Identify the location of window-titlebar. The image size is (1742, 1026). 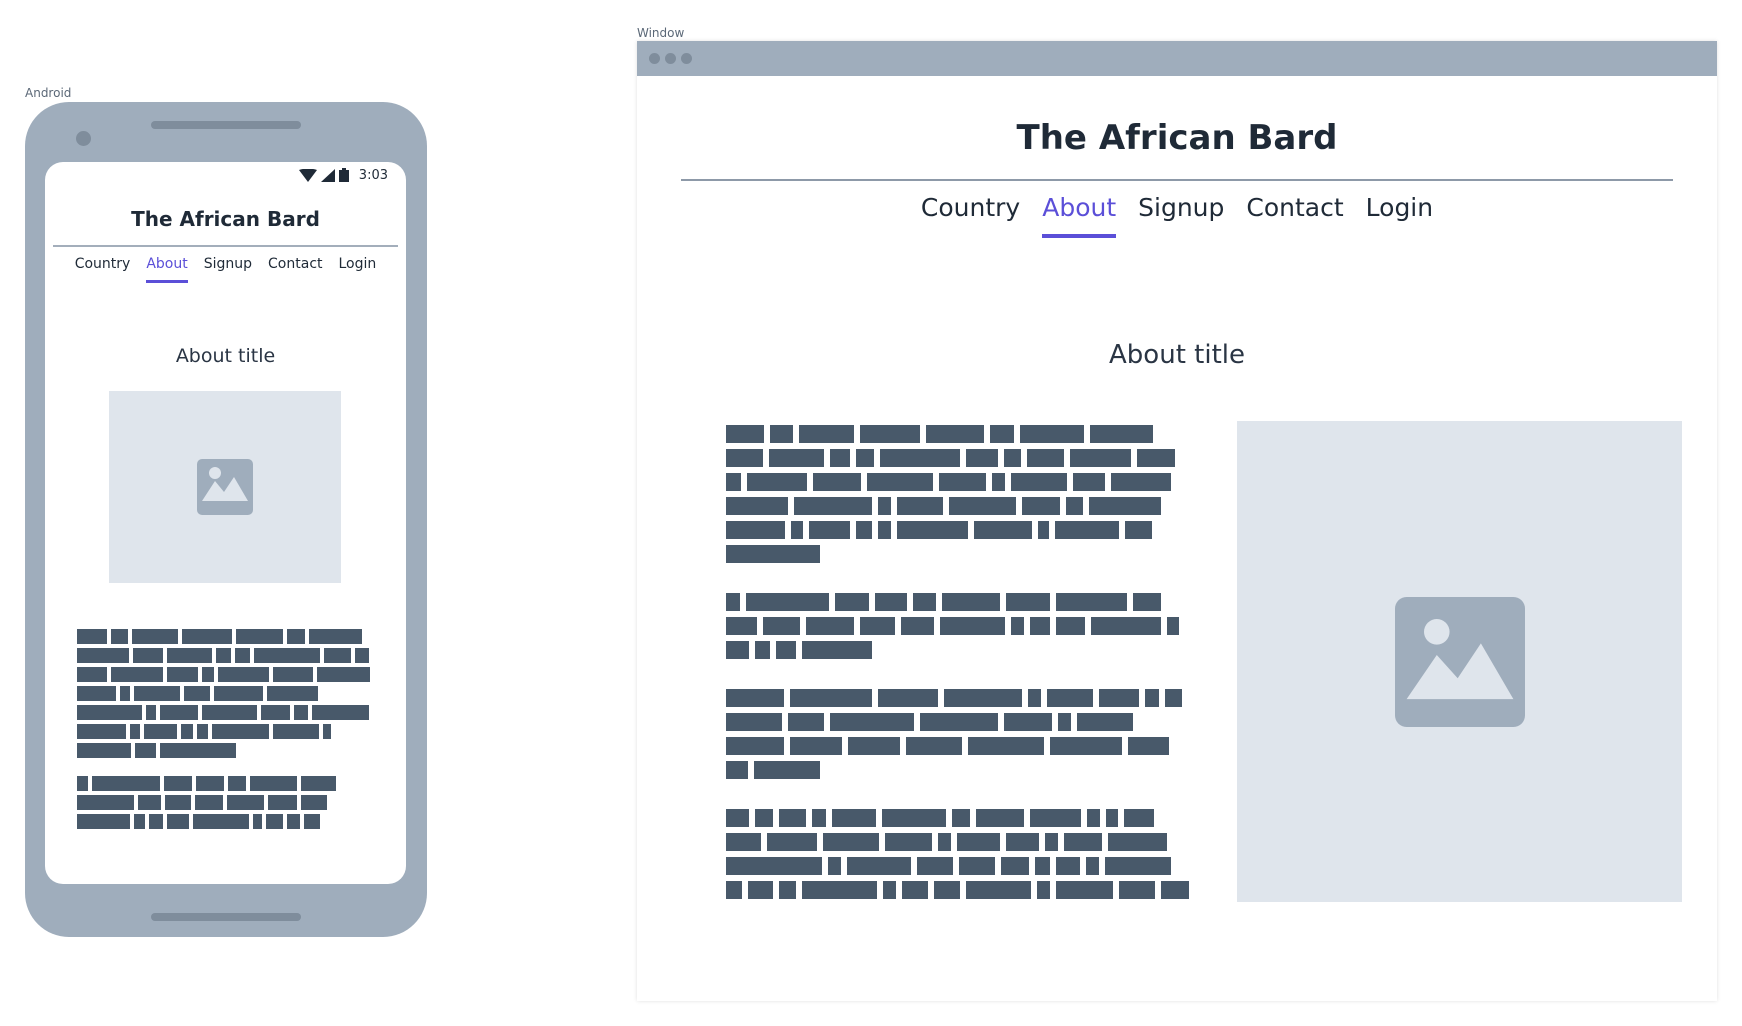
(1177, 58).